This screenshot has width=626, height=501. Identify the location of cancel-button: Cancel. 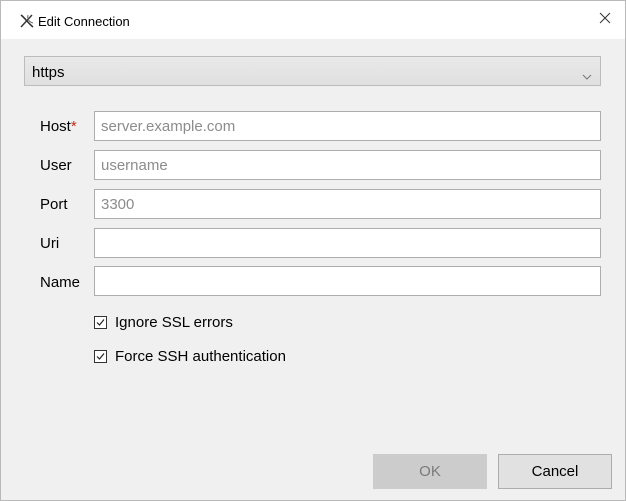
(555, 471).